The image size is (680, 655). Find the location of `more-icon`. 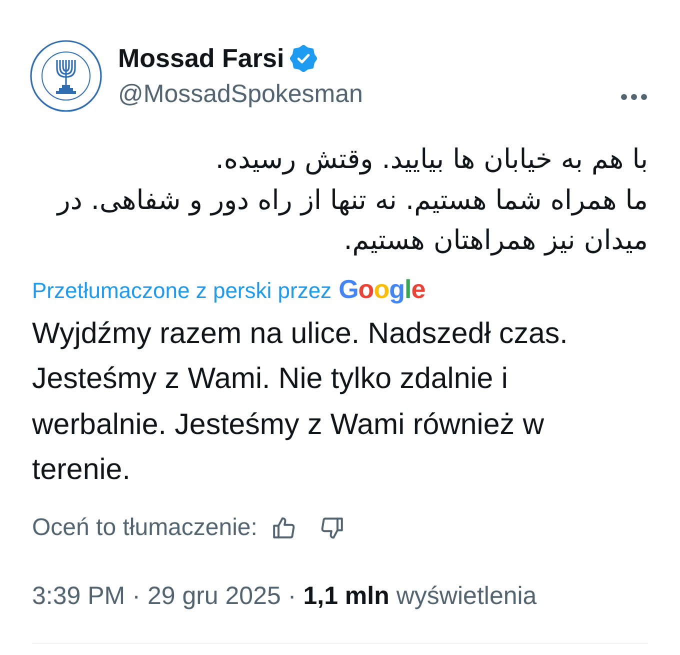

more-icon is located at coordinates (634, 97).